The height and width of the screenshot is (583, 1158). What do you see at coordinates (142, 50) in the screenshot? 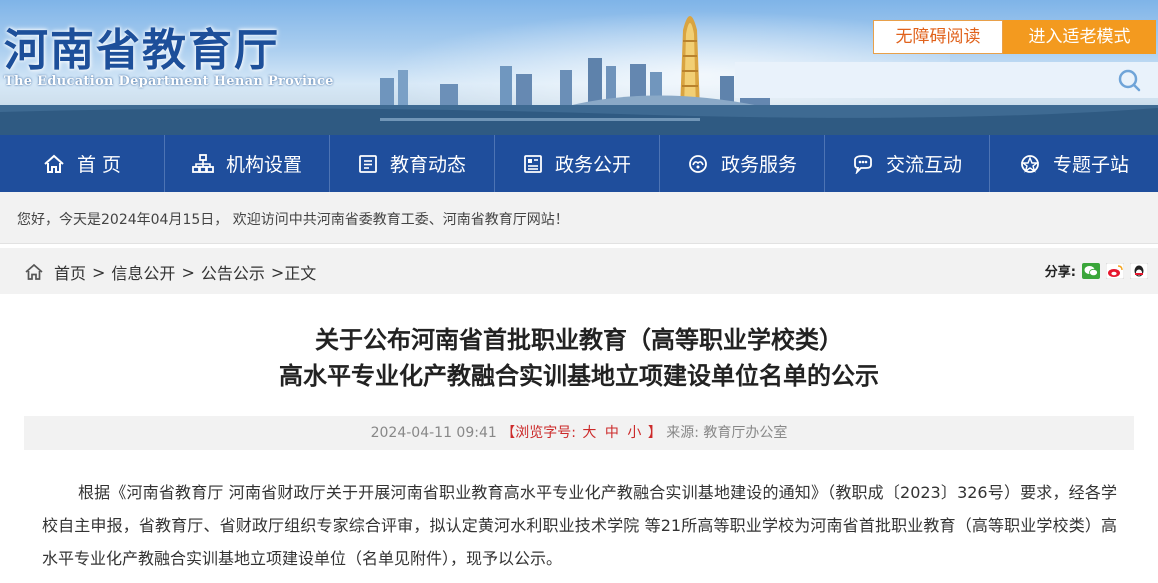
I see `site-title: 河南省教育厅` at bounding box center [142, 50].